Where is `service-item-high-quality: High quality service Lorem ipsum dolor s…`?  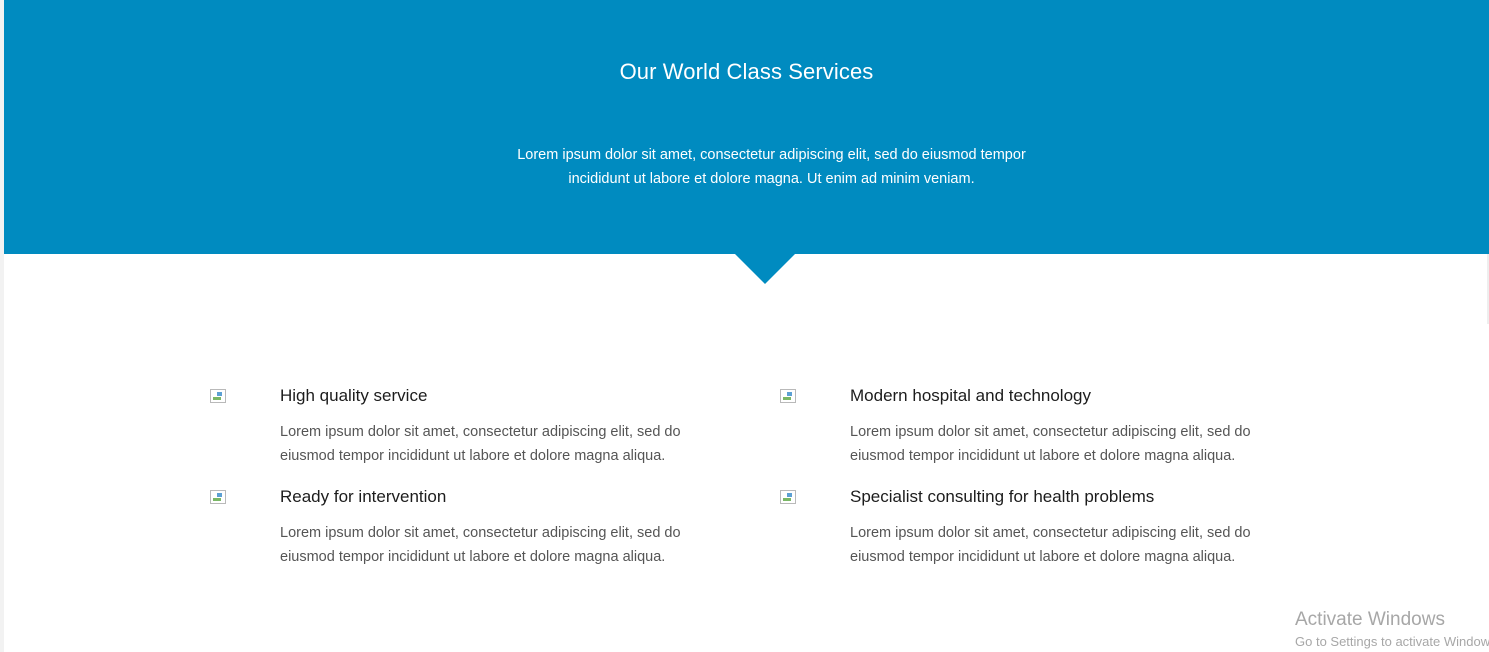
service-item-high-quality: High quality service Lorem ipsum dolor s… is located at coordinates (495, 430).